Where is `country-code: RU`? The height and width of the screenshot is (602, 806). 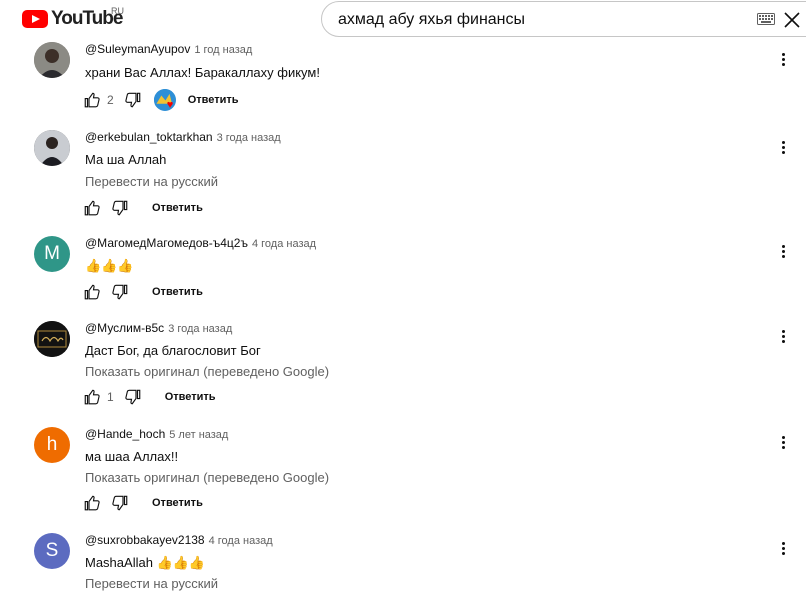 country-code: RU is located at coordinates (117, 11).